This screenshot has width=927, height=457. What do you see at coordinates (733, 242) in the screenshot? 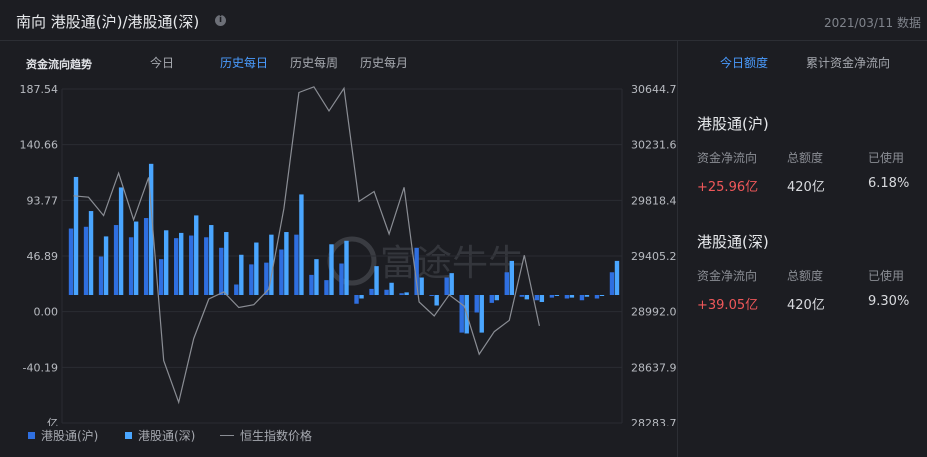
I see `sz-title: 港股通(深)` at bounding box center [733, 242].